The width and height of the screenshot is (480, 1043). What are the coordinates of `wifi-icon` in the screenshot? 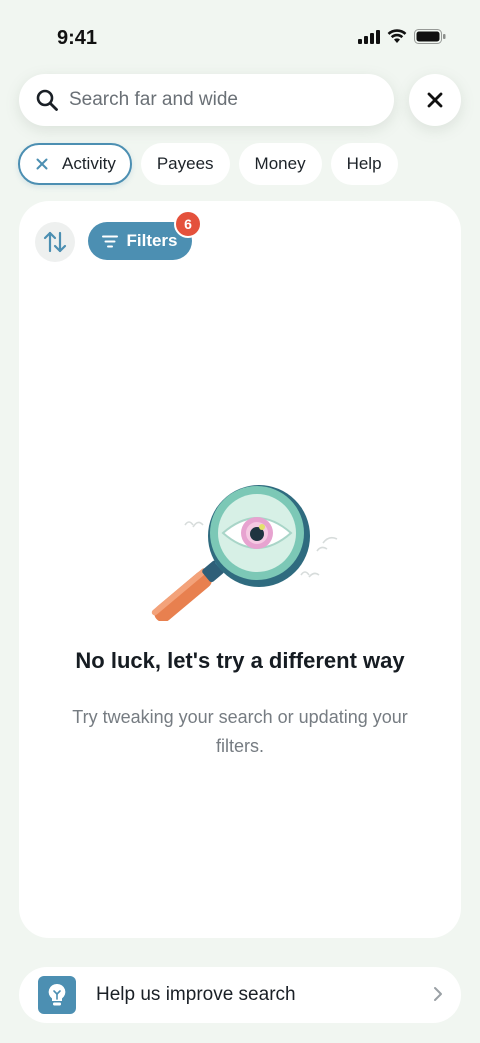 It's located at (397, 36).